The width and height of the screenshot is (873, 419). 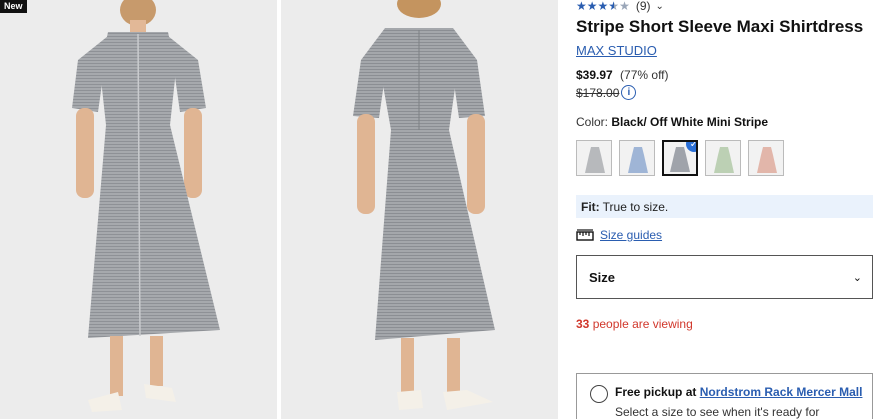 I want to click on original-price: $178.00, so click(x=598, y=92).